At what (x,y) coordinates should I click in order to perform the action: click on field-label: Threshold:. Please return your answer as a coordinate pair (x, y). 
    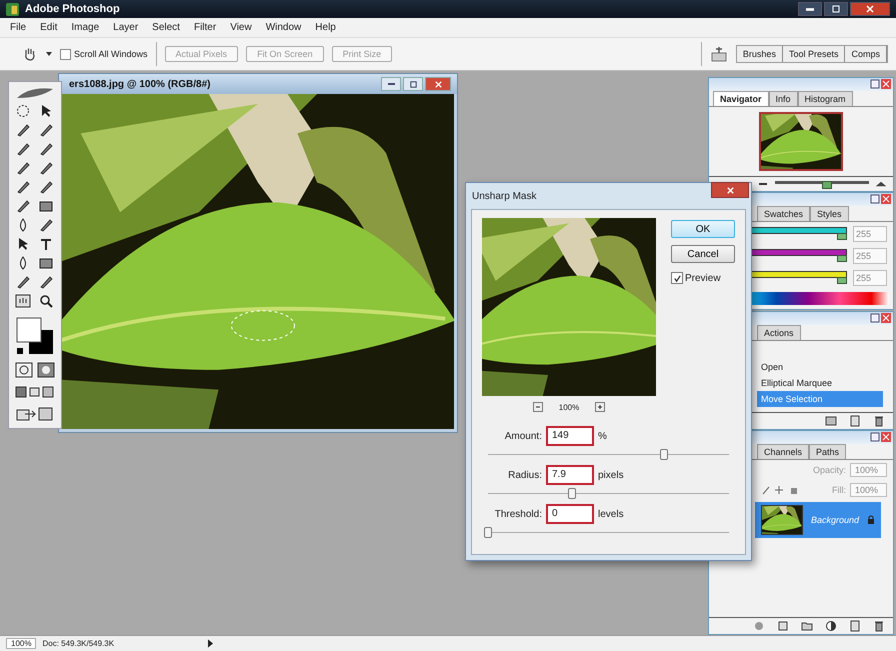
    Looking at the image, I should click on (518, 514).